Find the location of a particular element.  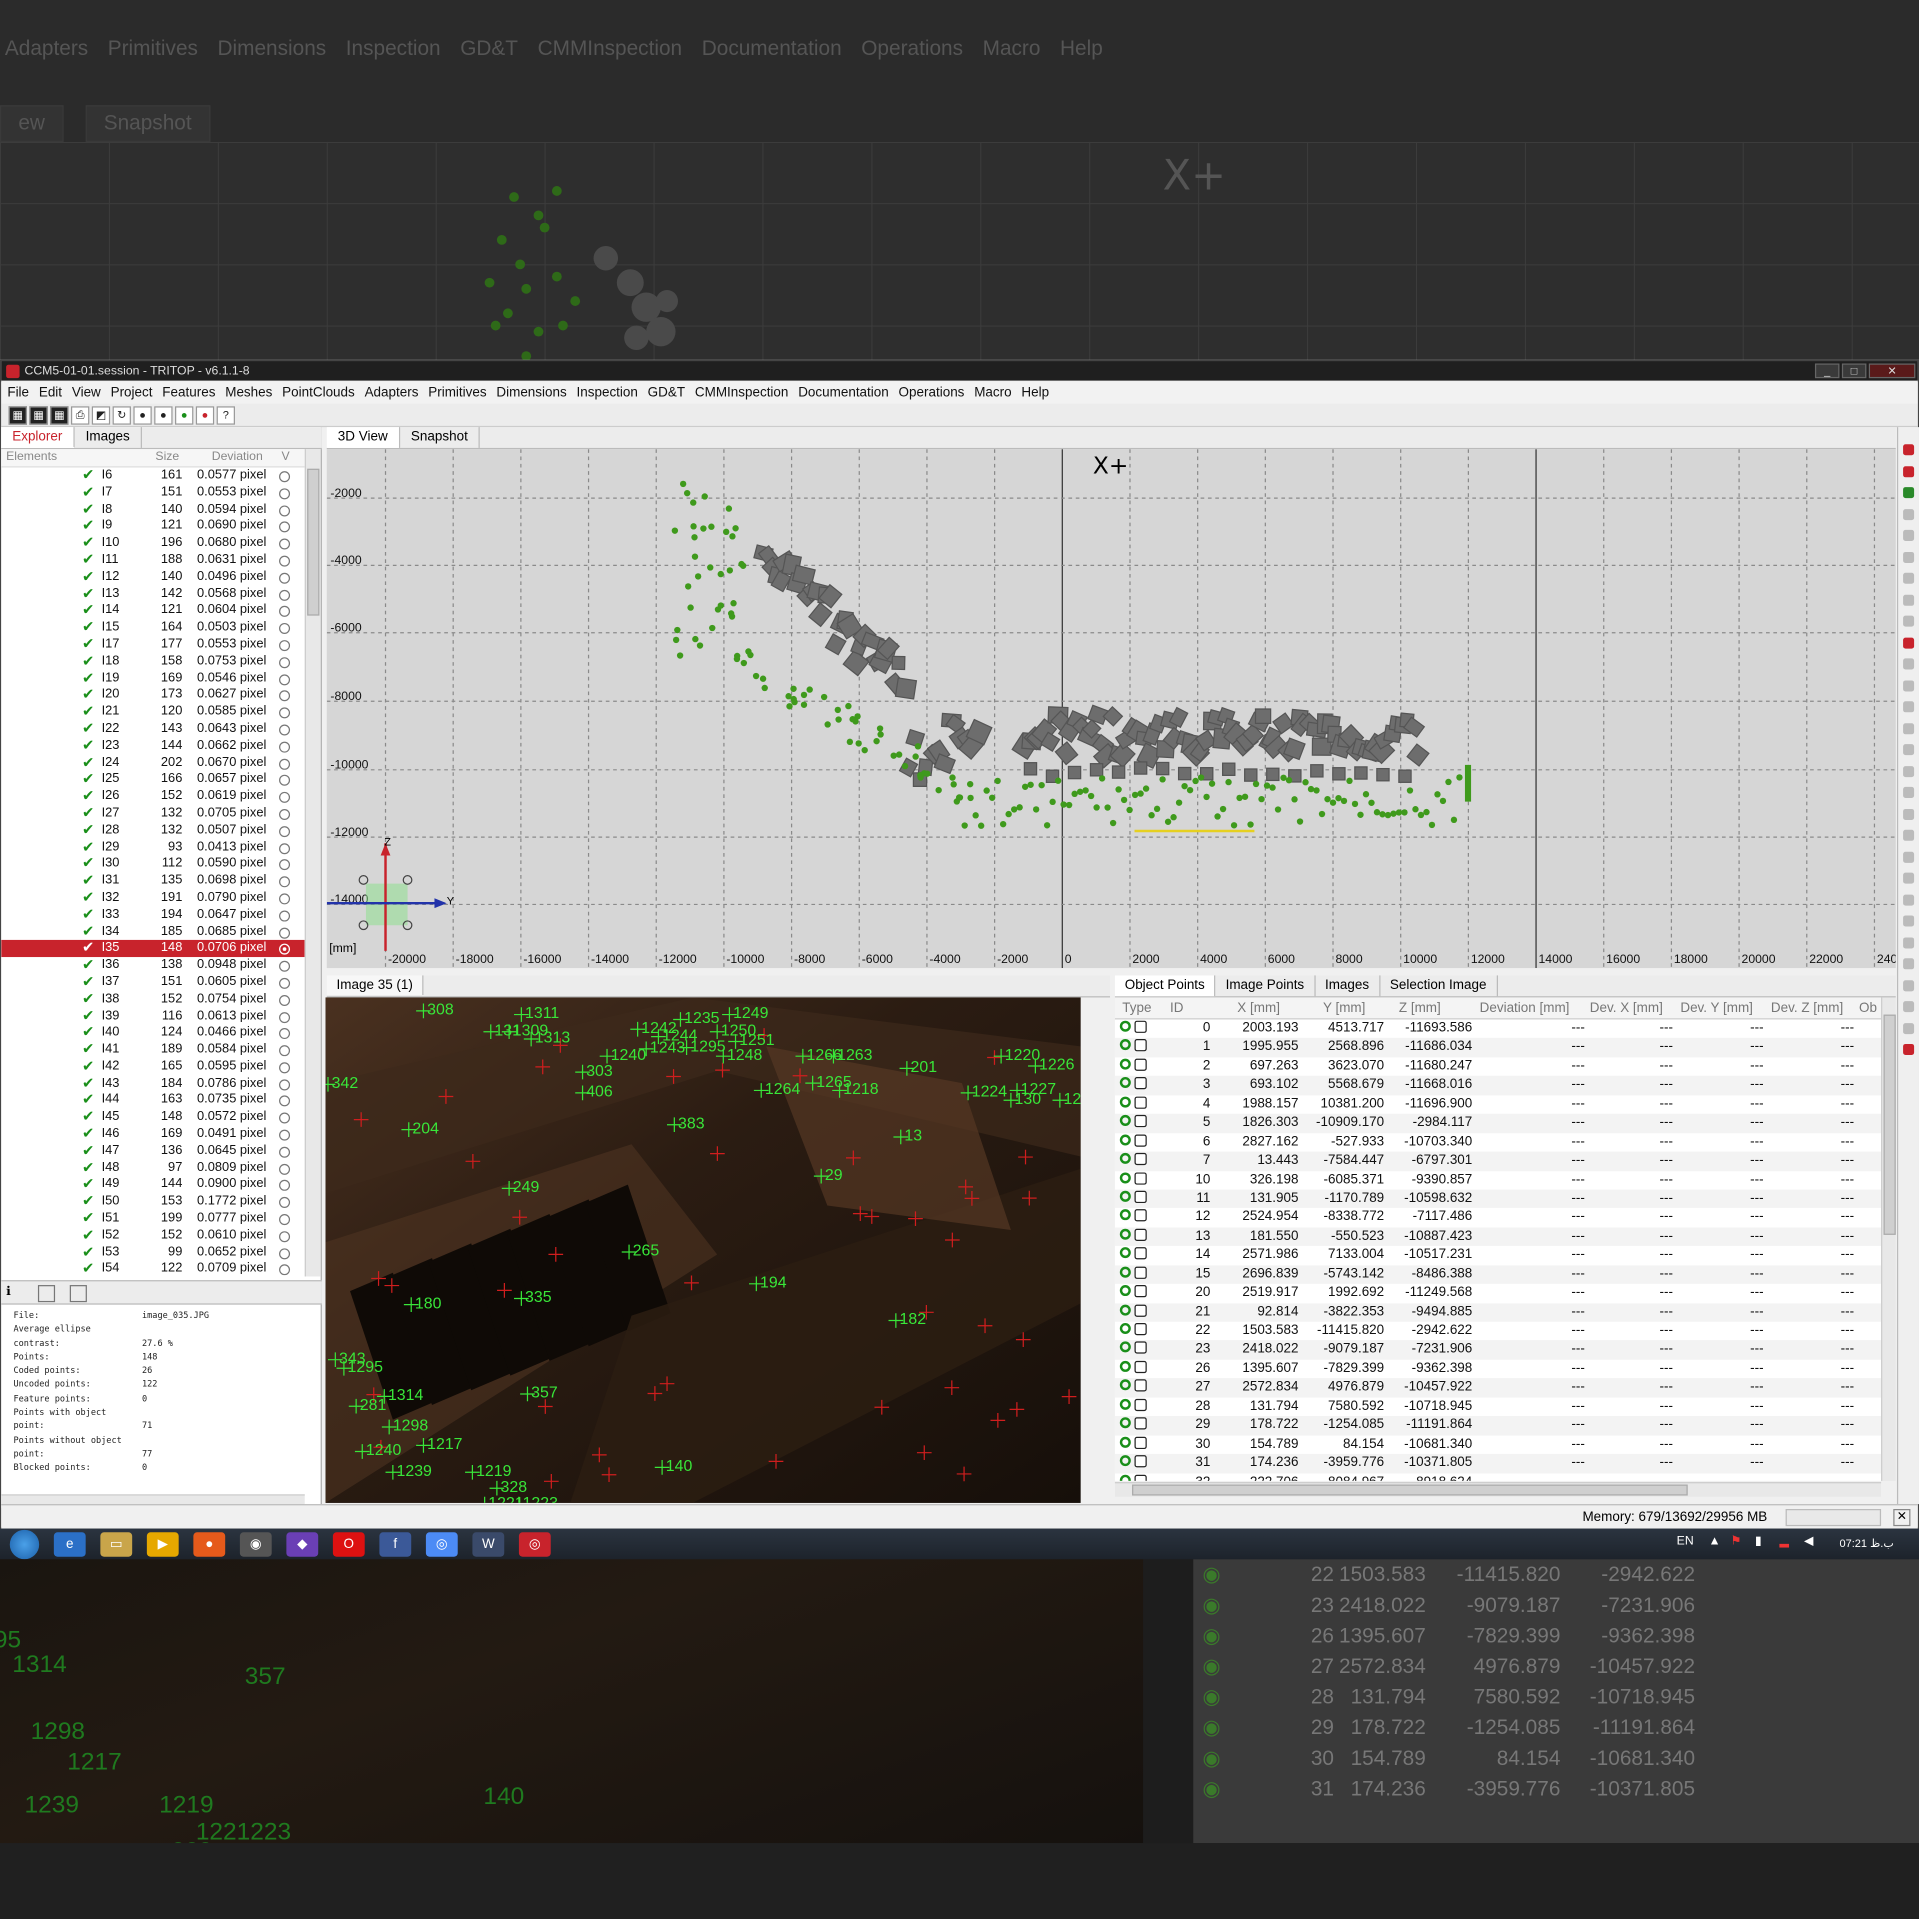

explorer-row: ✔ I39 116 0.0613 pixel is located at coordinates (153, 1016).